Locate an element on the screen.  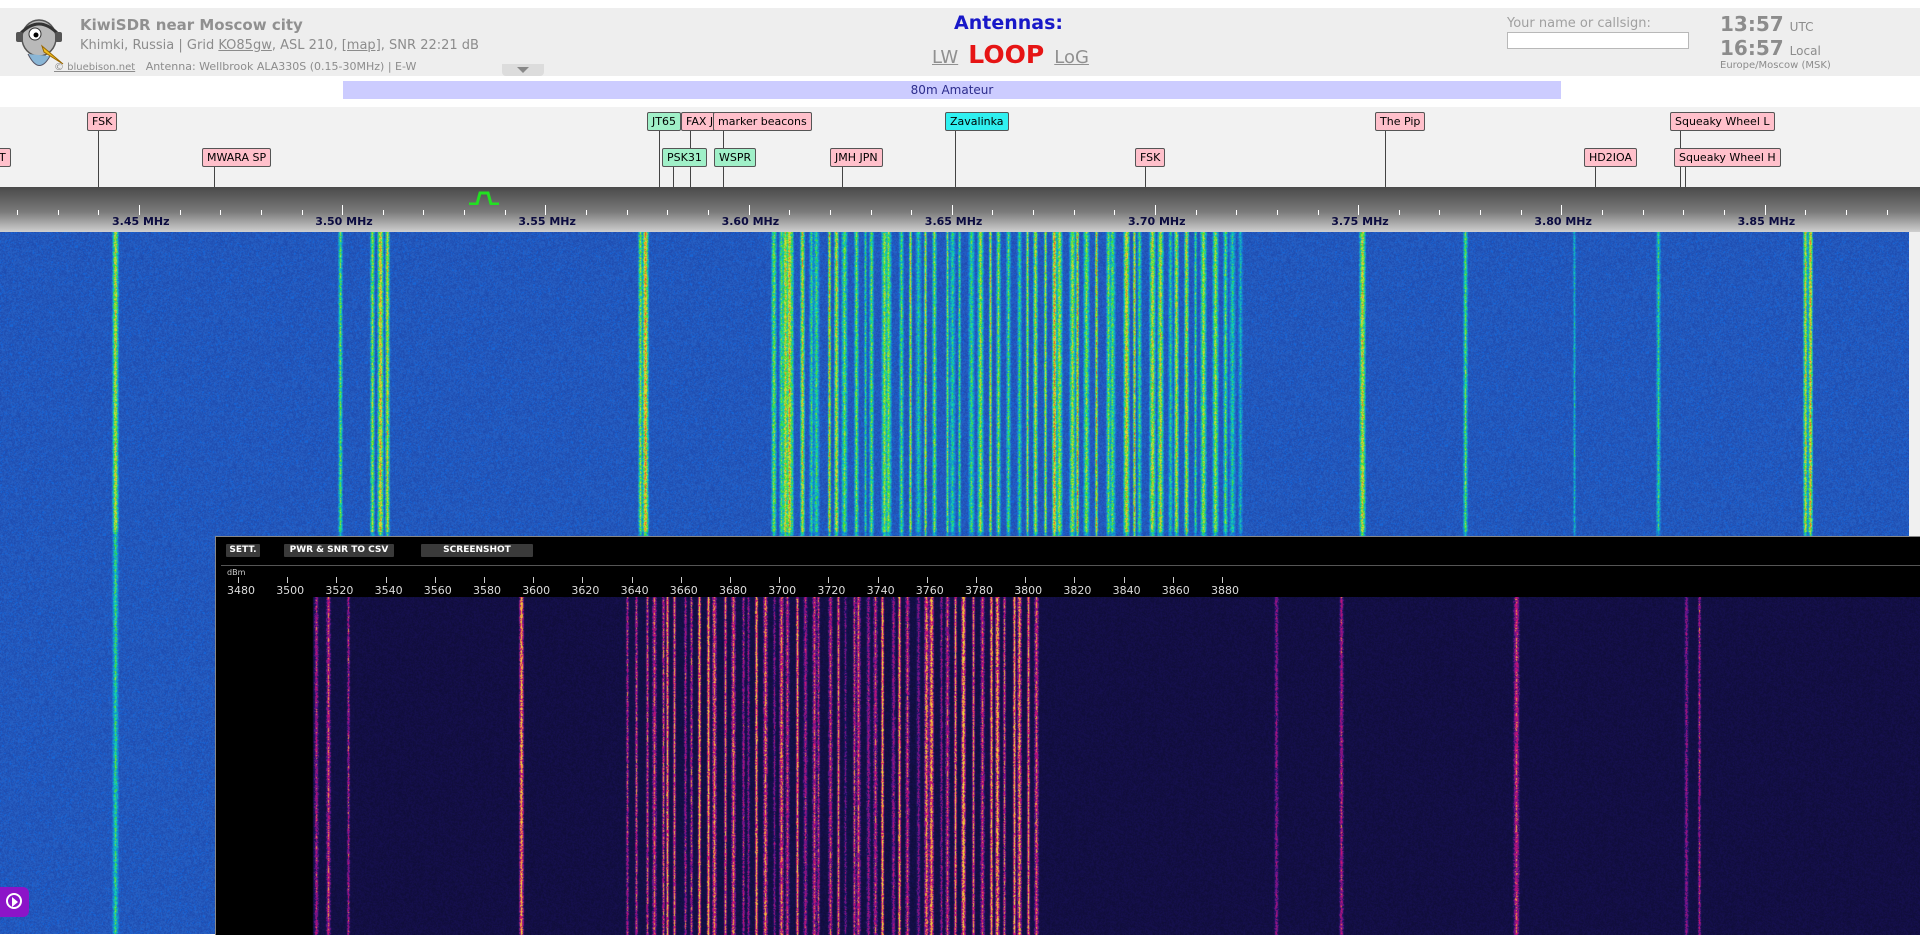
panel-scale-label: 3840 is located at coordinates (1126, 590).